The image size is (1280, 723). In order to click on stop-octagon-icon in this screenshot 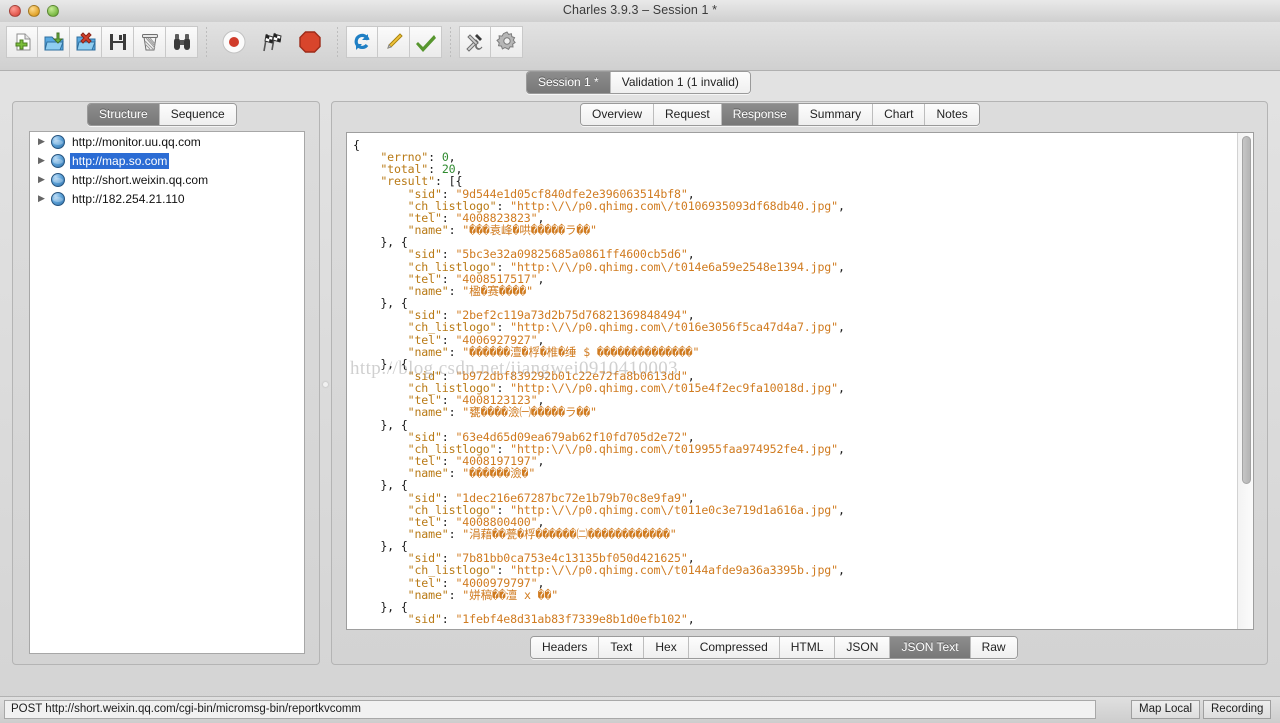, I will do `click(310, 42)`.